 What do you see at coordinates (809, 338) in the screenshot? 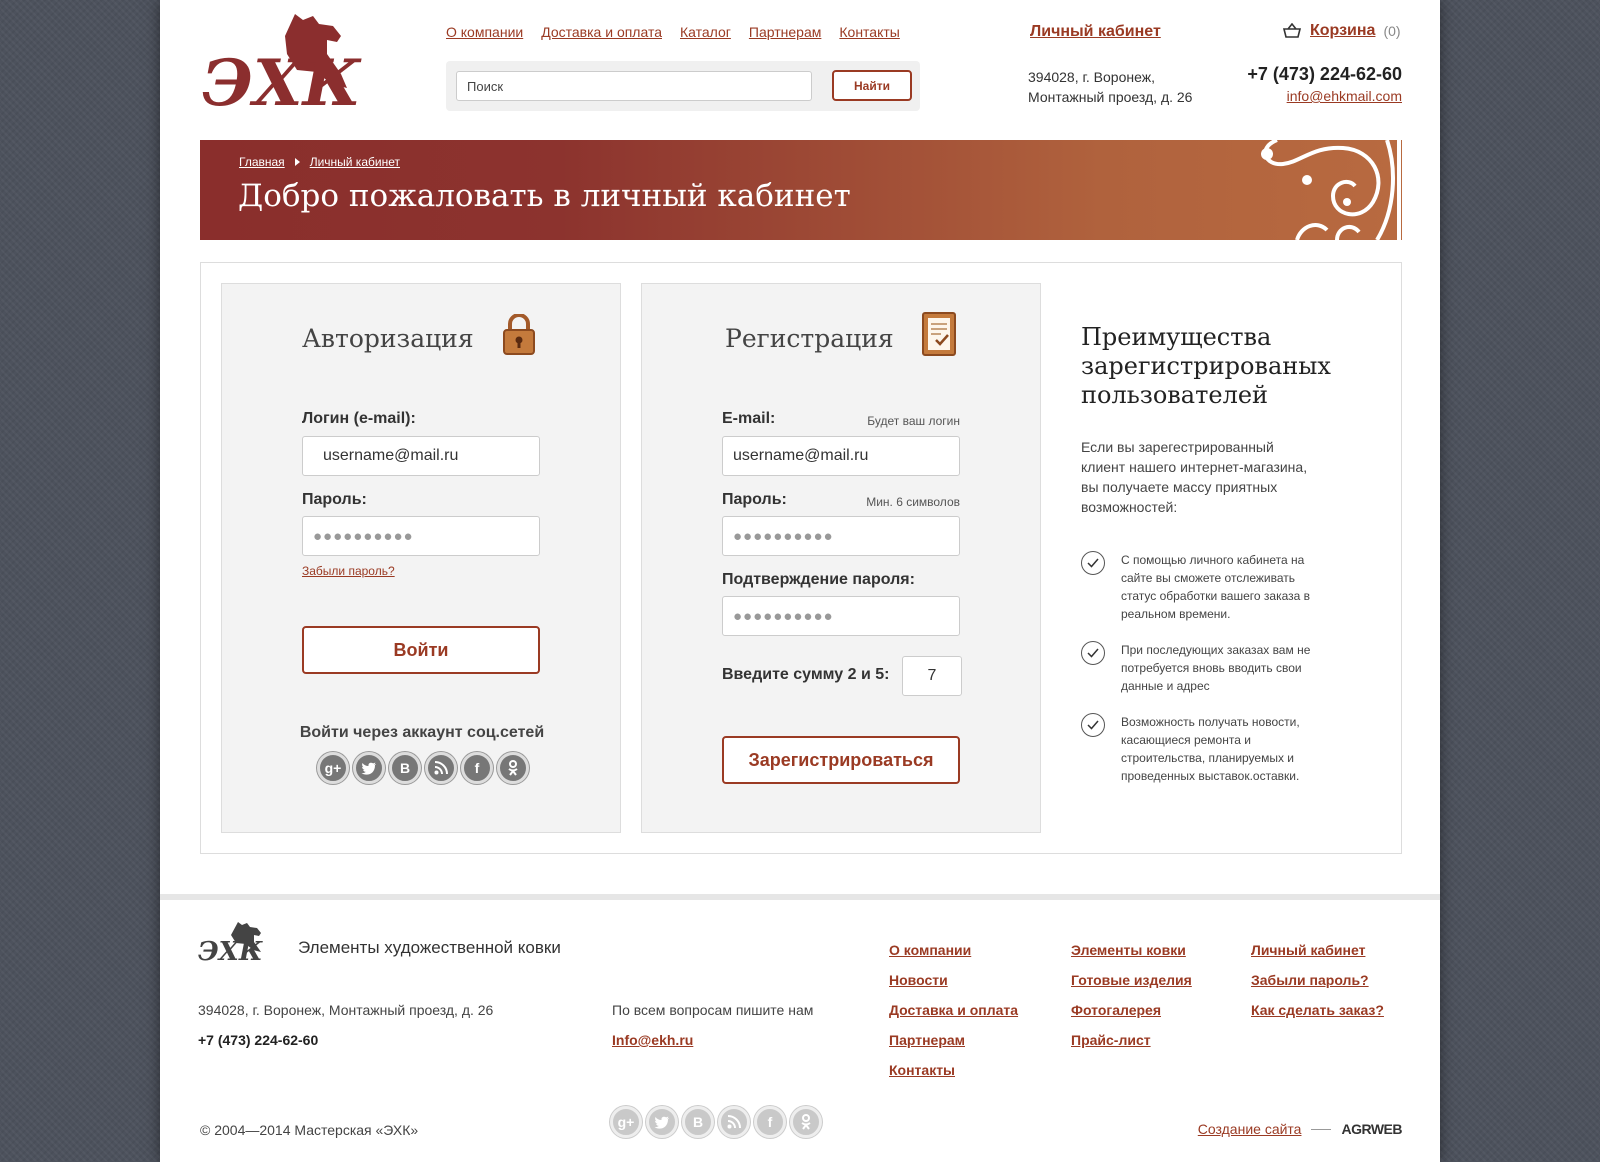
I see `register-title: Регистрация` at bounding box center [809, 338].